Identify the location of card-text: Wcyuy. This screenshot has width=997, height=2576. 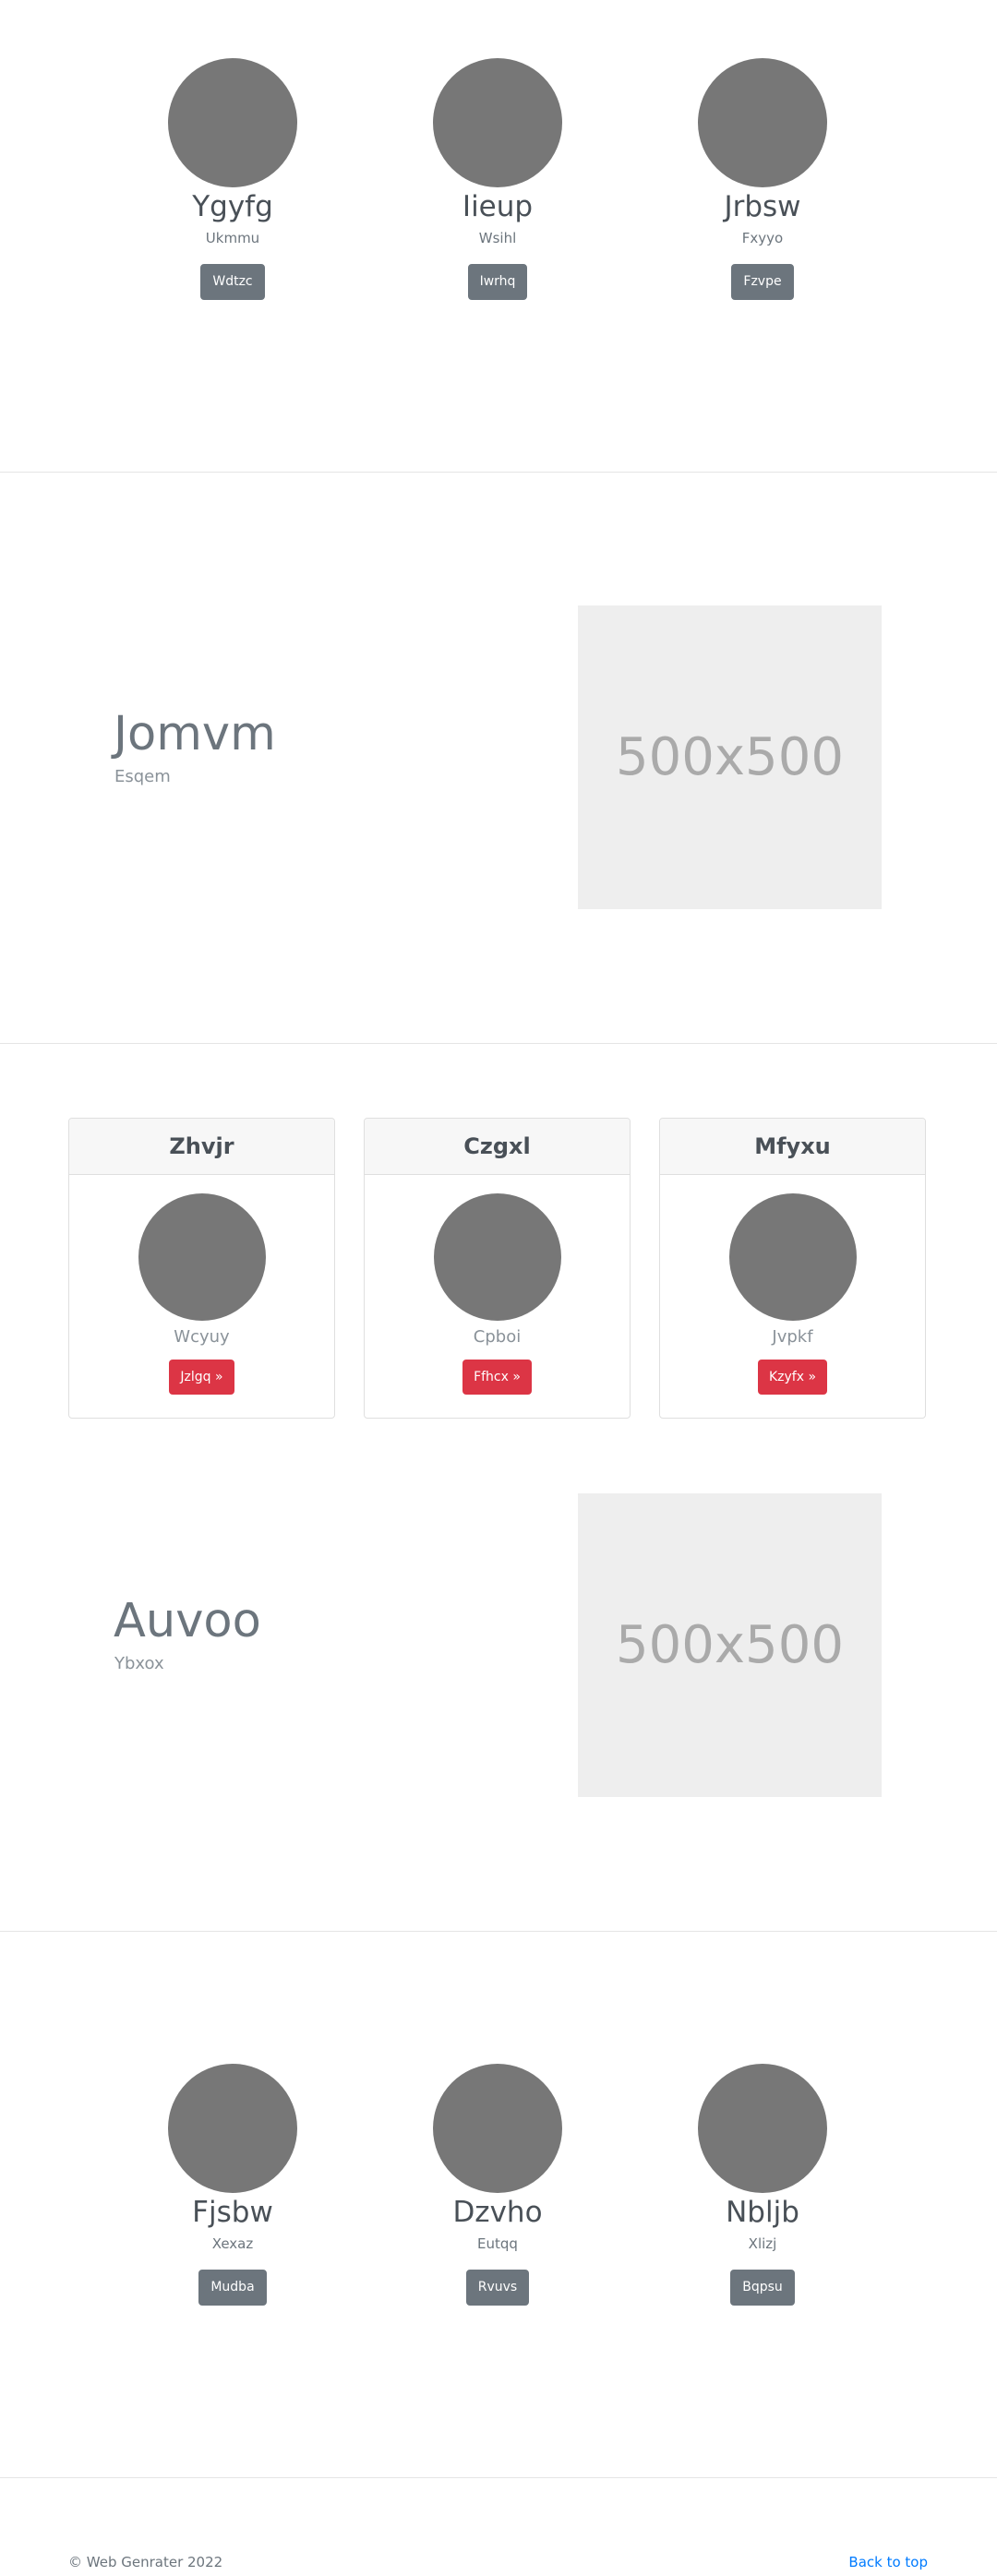
(202, 1337).